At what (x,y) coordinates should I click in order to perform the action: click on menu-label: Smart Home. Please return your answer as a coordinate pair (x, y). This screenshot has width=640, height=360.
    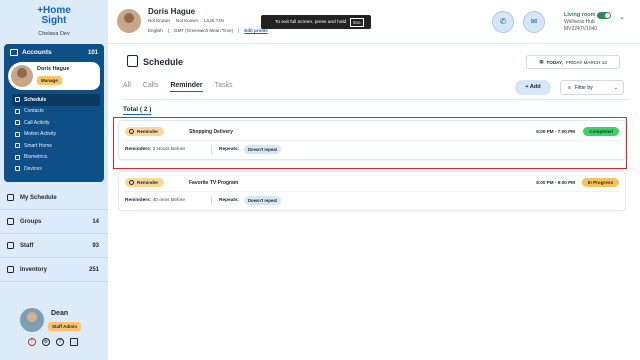
    Looking at the image, I should click on (38, 145).